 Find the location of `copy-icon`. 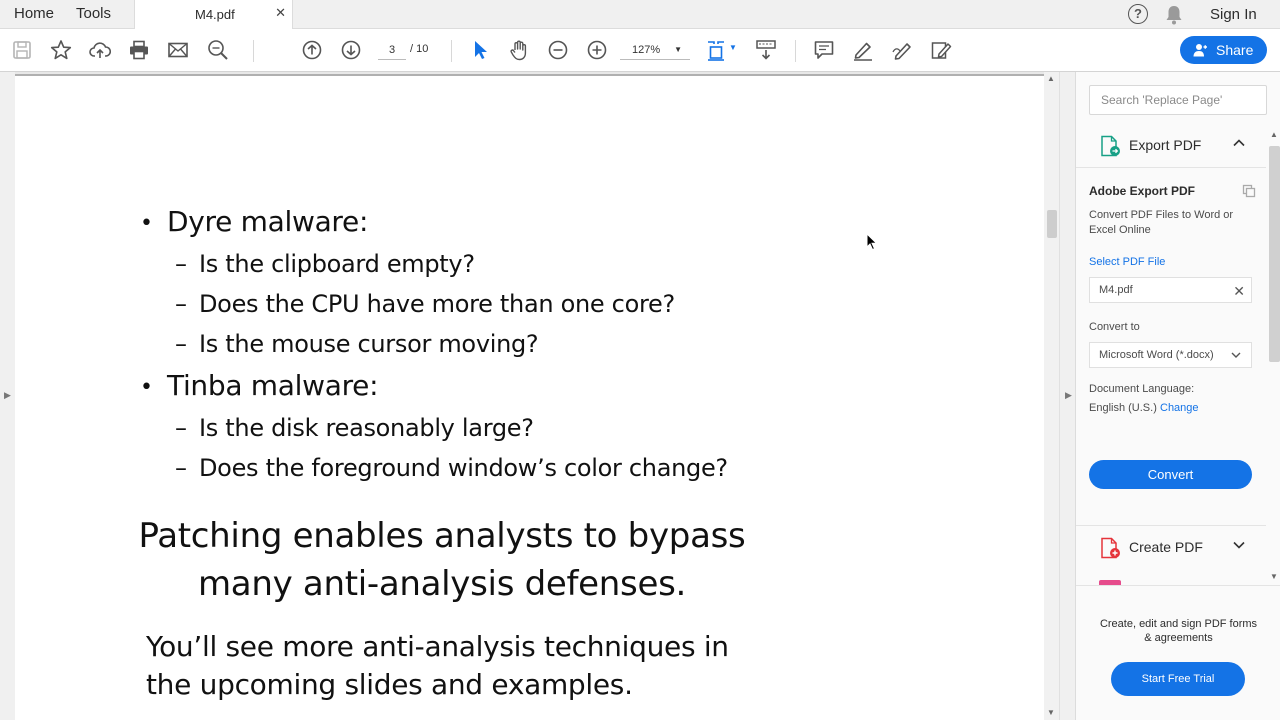

copy-icon is located at coordinates (1249, 191).